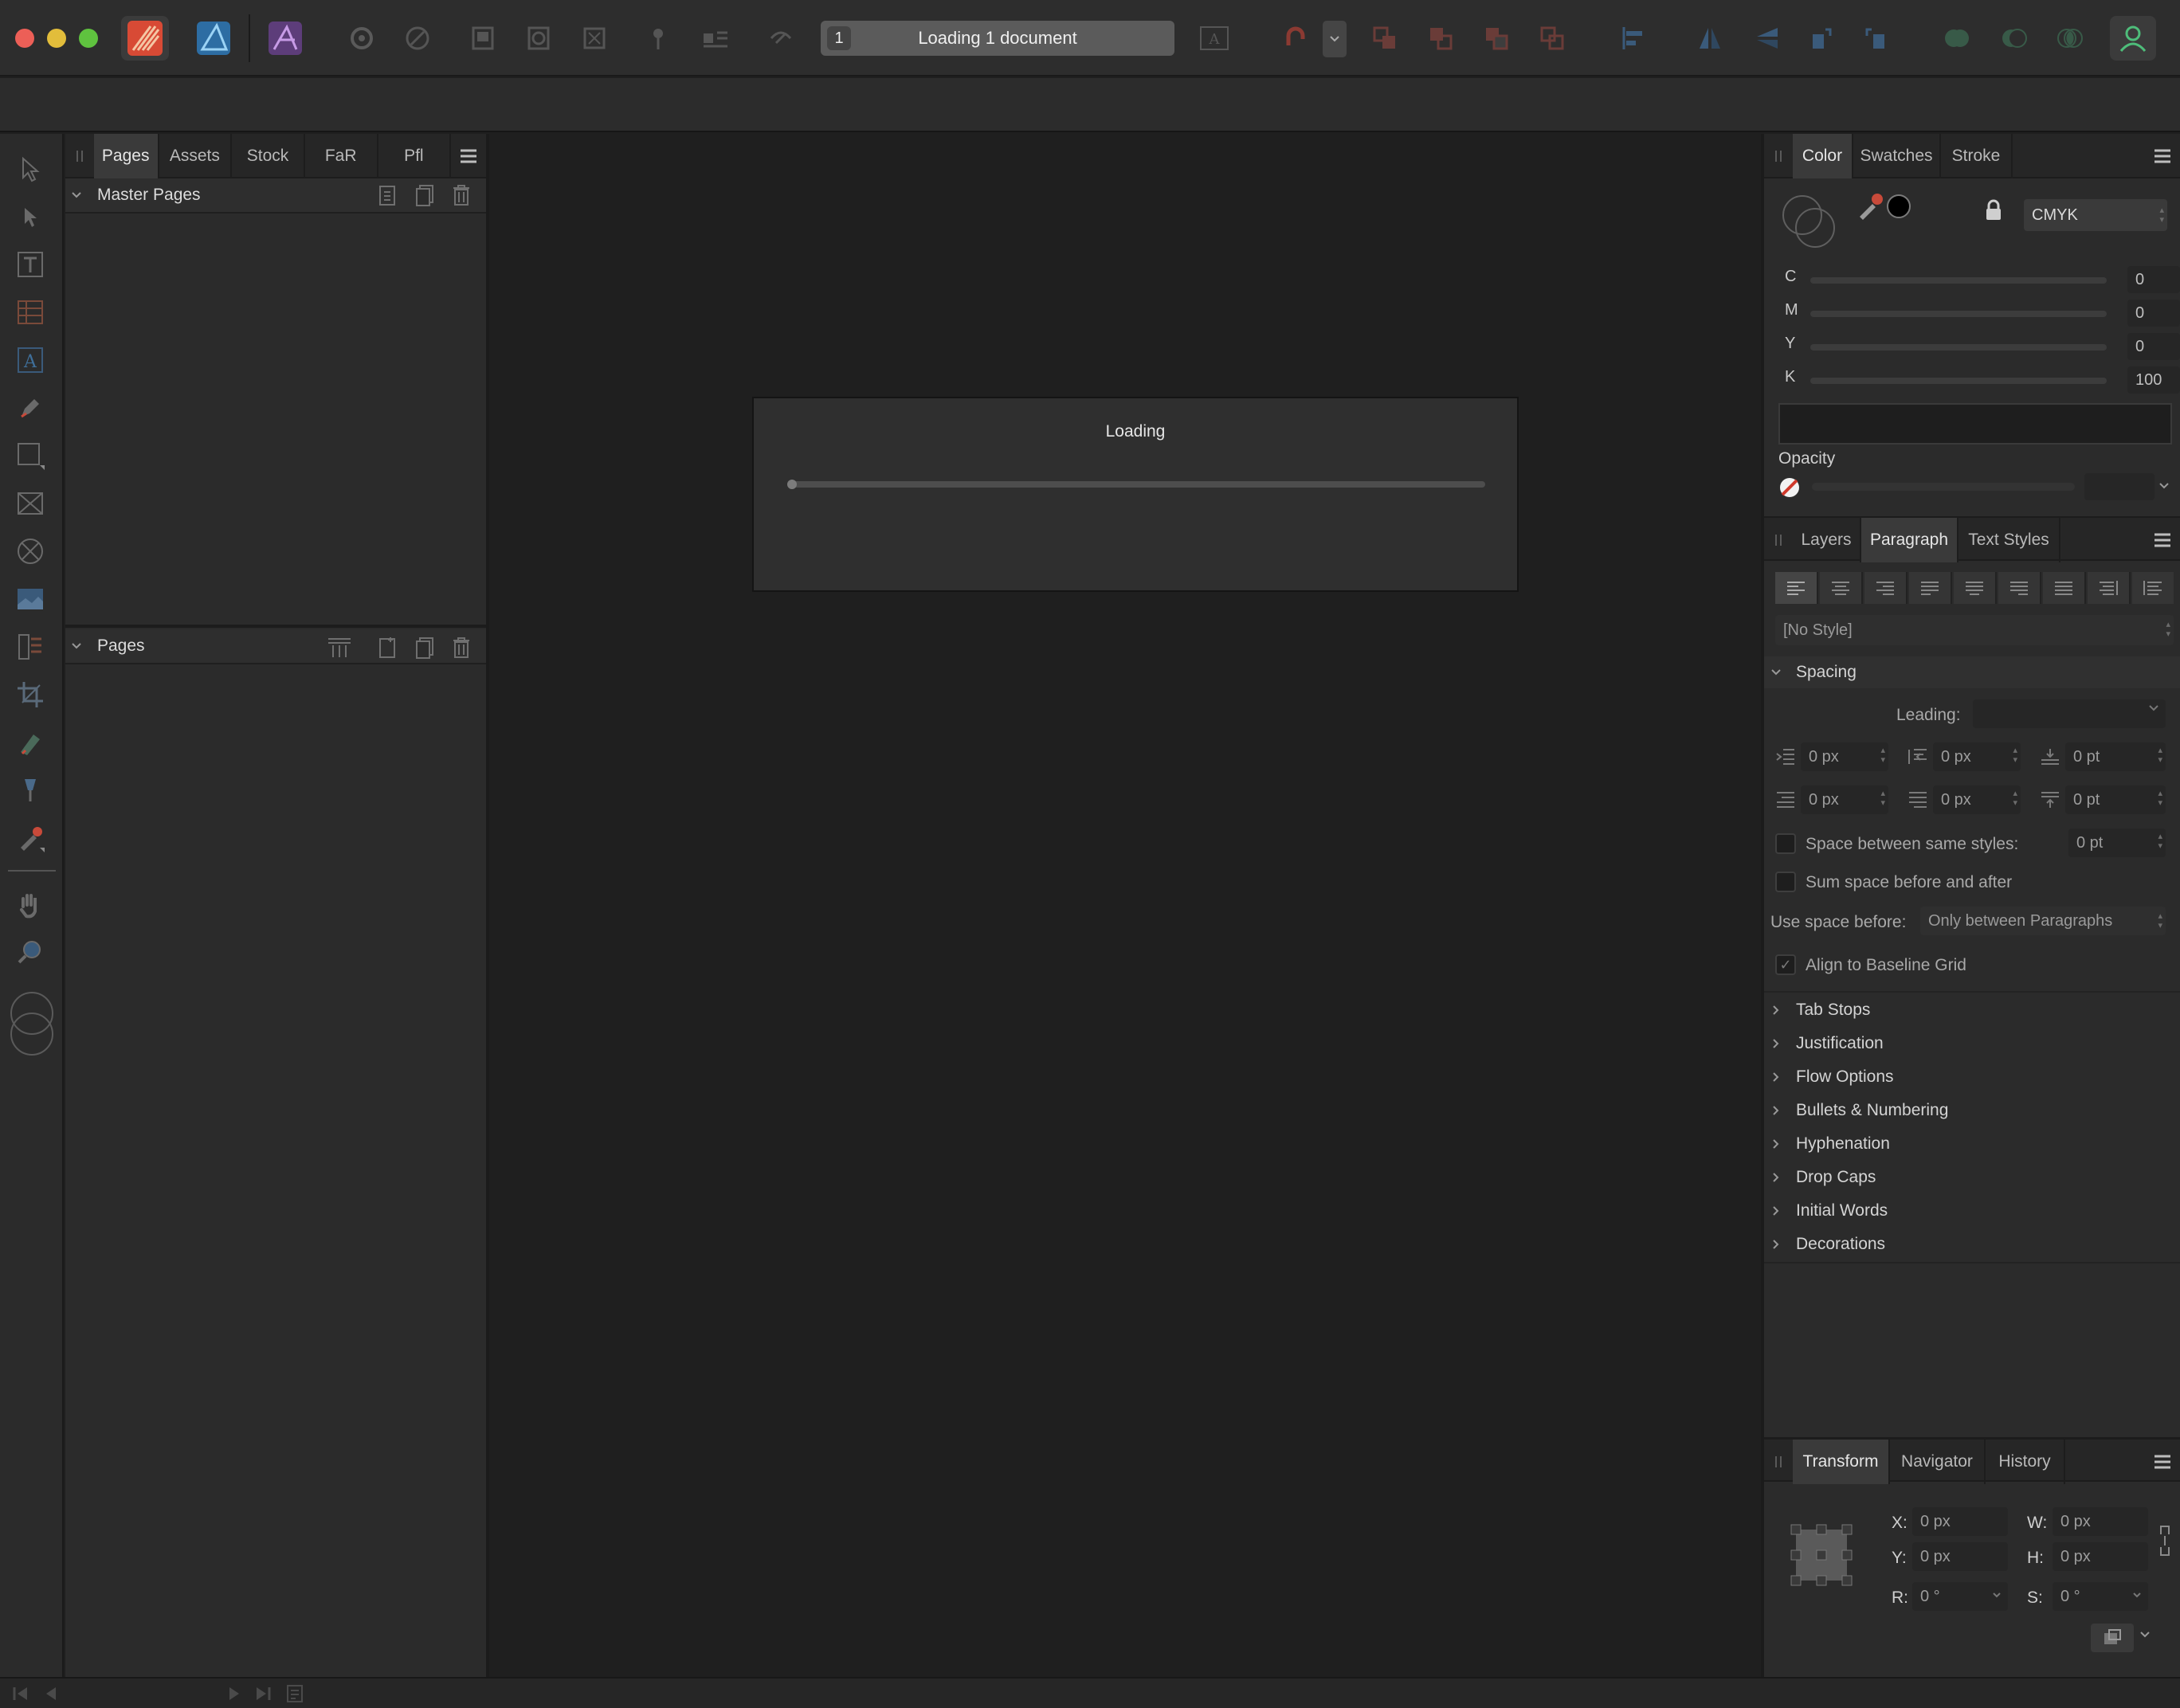  Describe the element at coordinates (1385, 39) in the screenshot. I see `arrange-front-icon` at that location.